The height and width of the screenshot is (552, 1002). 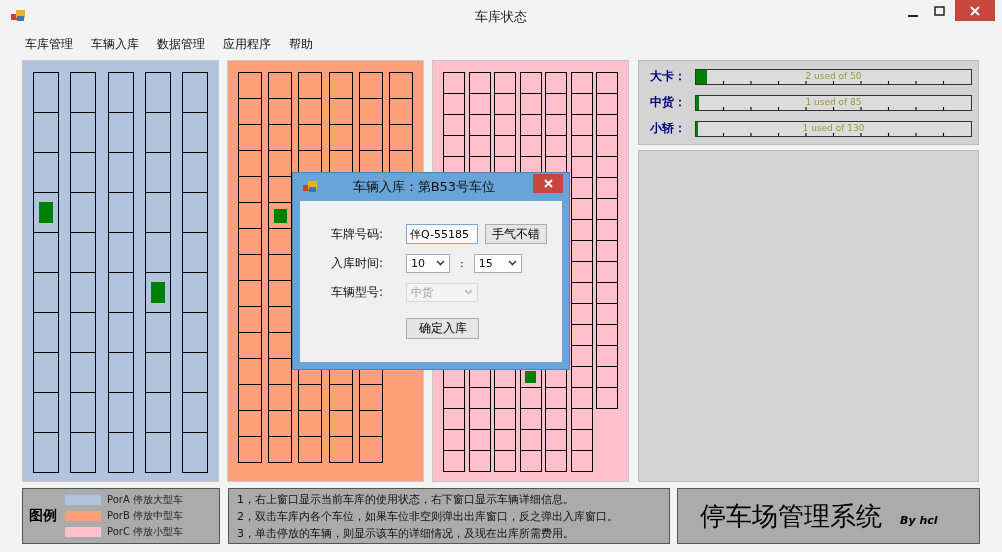 What do you see at coordinates (358, 292) in the screenshot?
I see `field-label: 车辆型号:` at bounding box center [358, 292].